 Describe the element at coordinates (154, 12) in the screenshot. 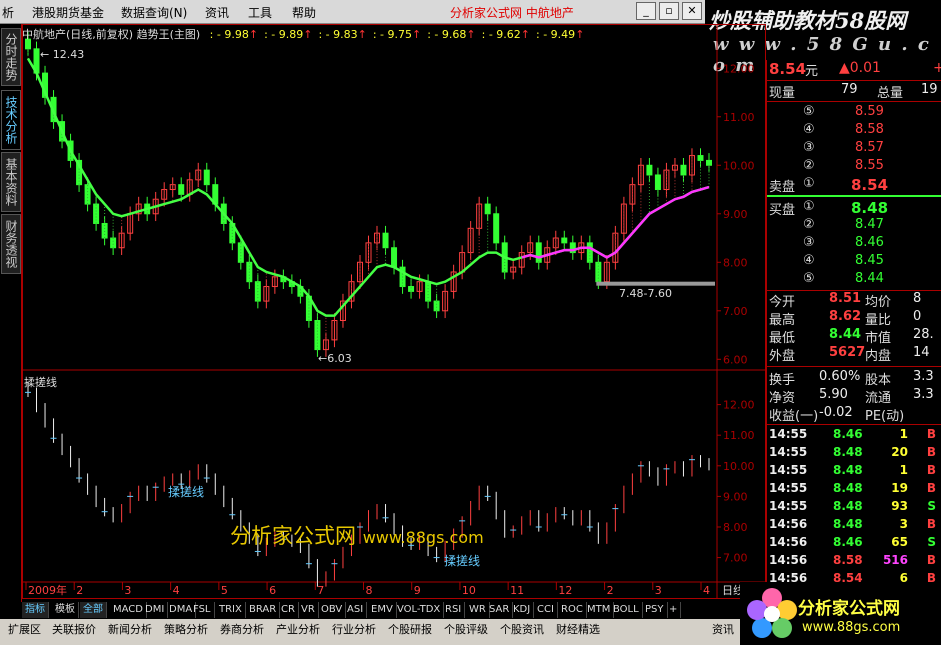

I see `menu-item-data-query: 数据查询(N)` at that location.